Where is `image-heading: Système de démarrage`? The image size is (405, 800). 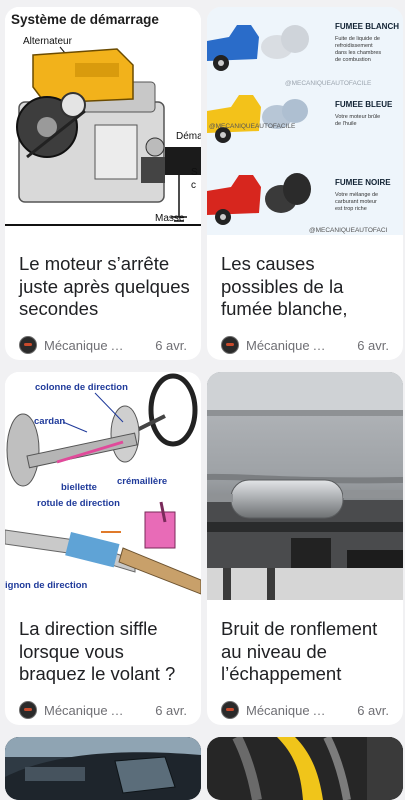 image-heading: Système de démarrage is located at coordinates (85, 19).